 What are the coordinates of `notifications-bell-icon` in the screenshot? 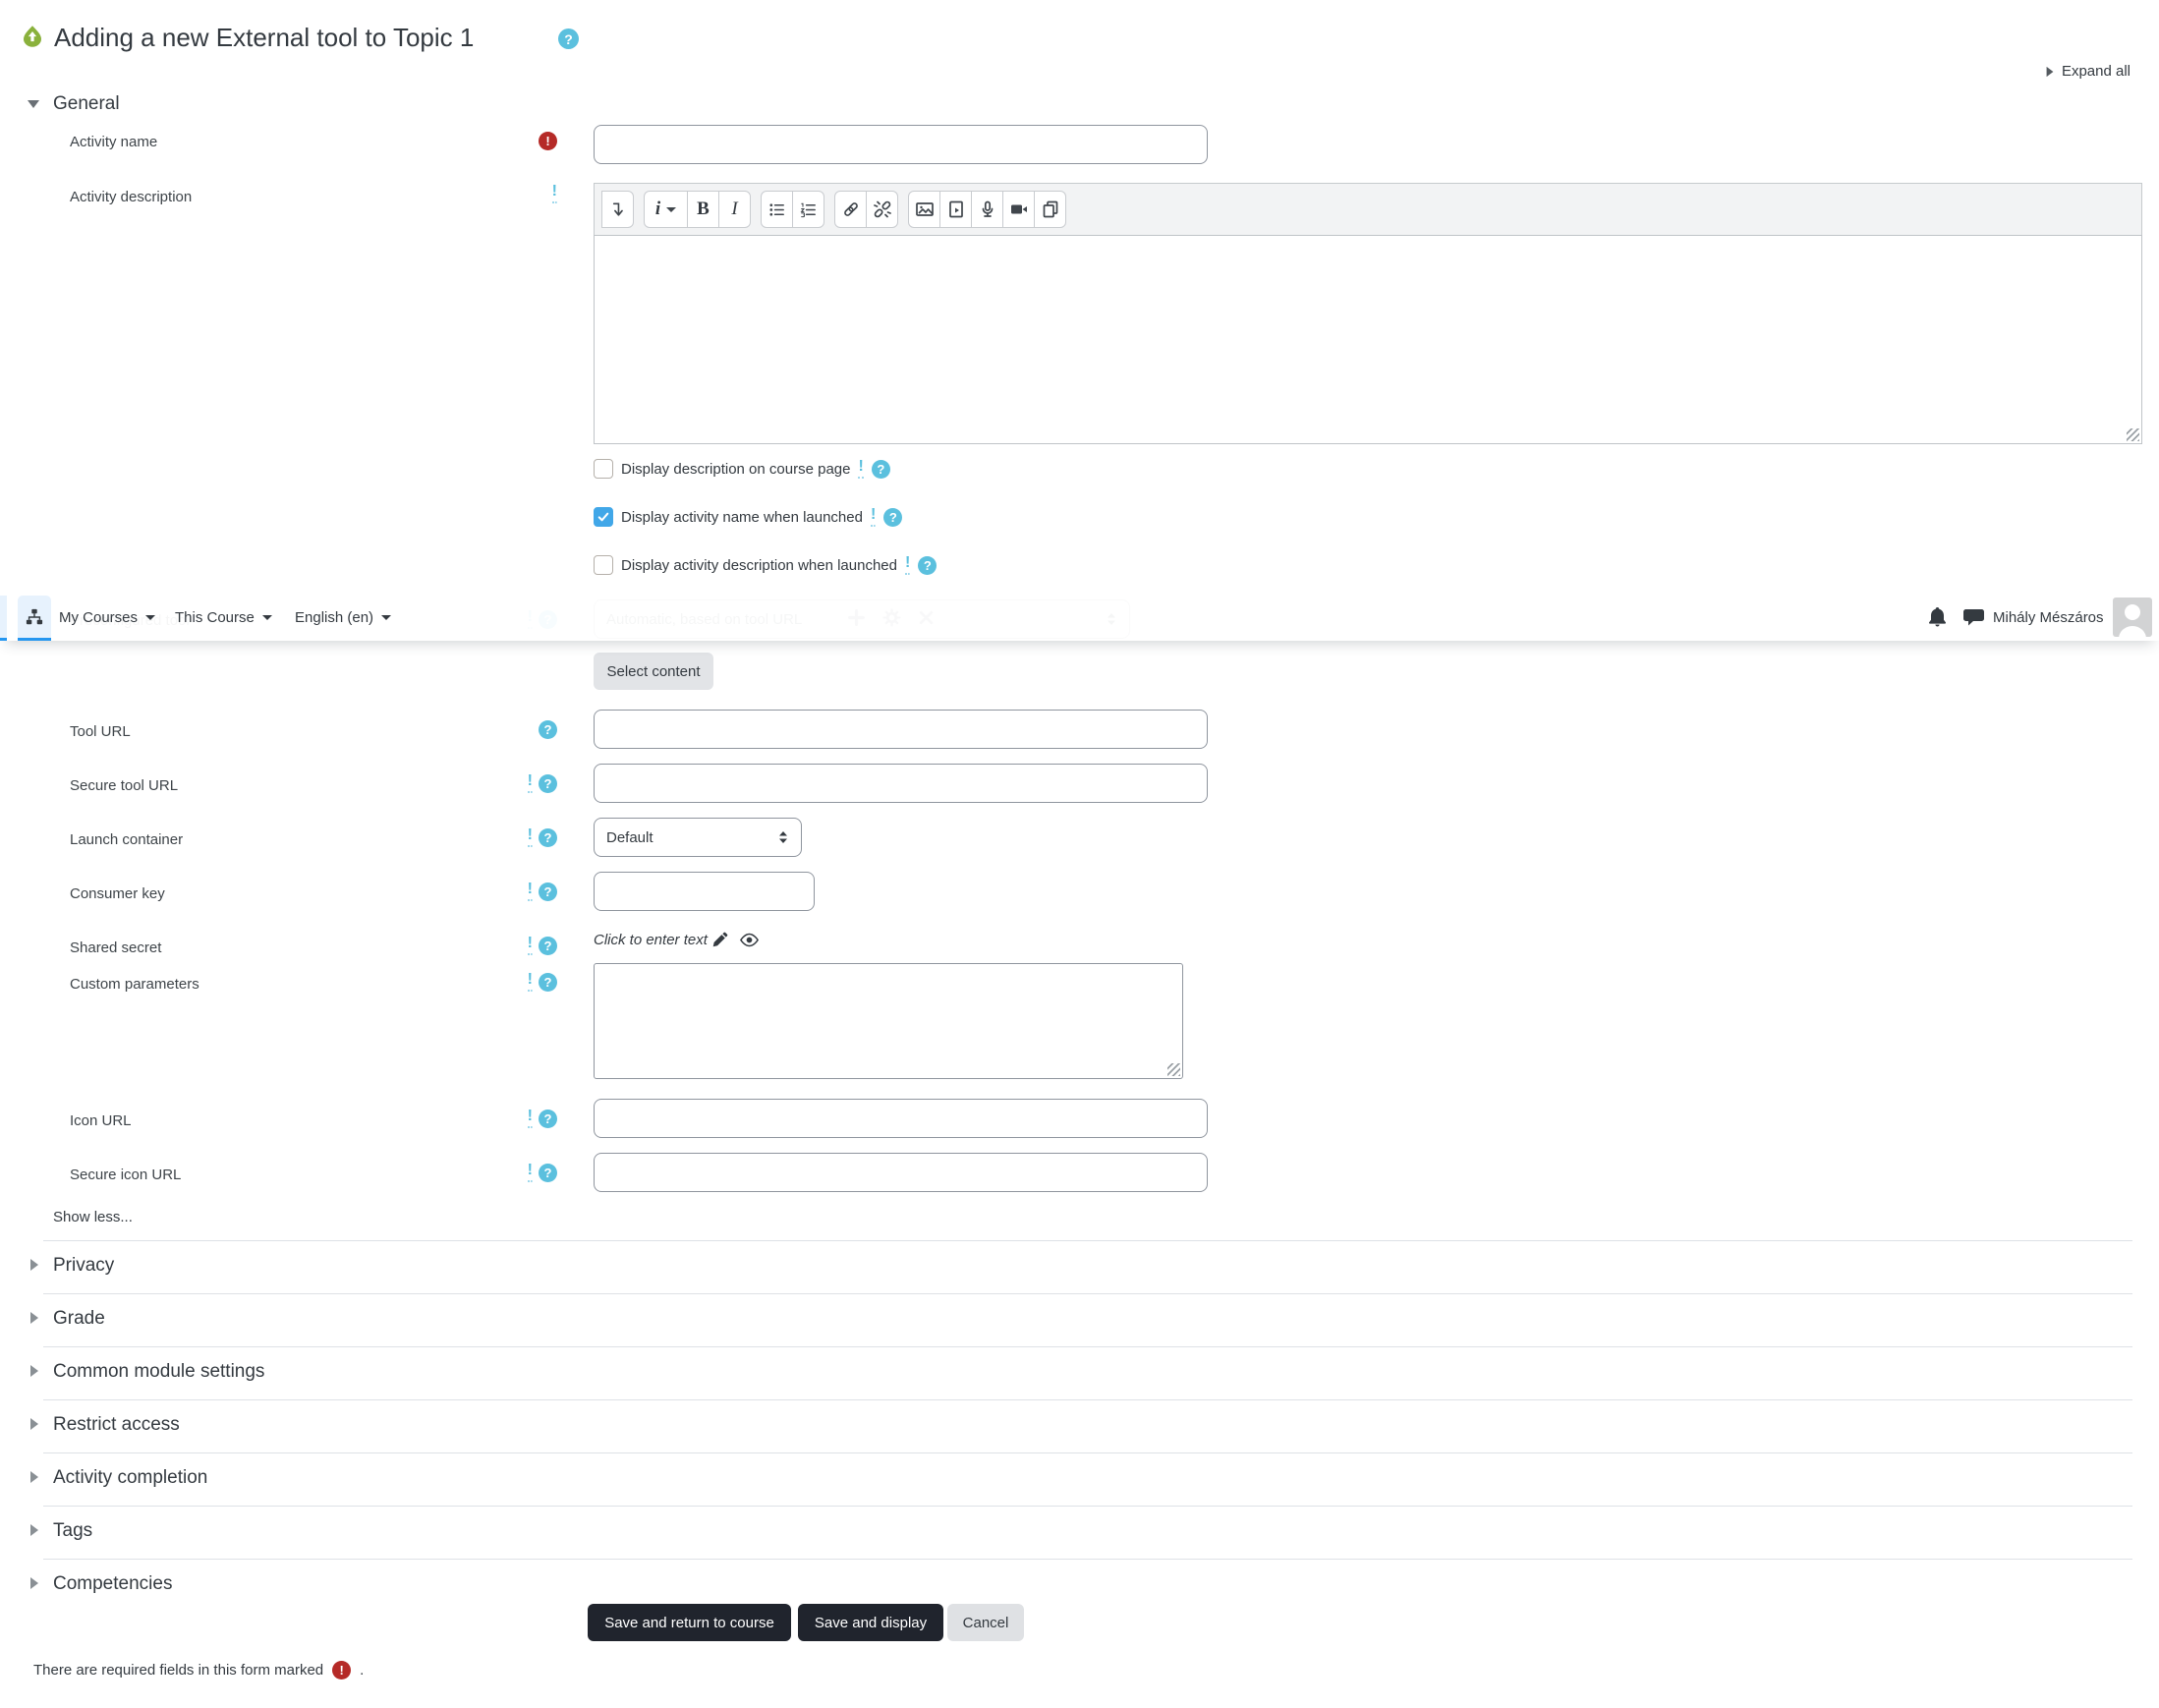 It's located at (1937, 619).